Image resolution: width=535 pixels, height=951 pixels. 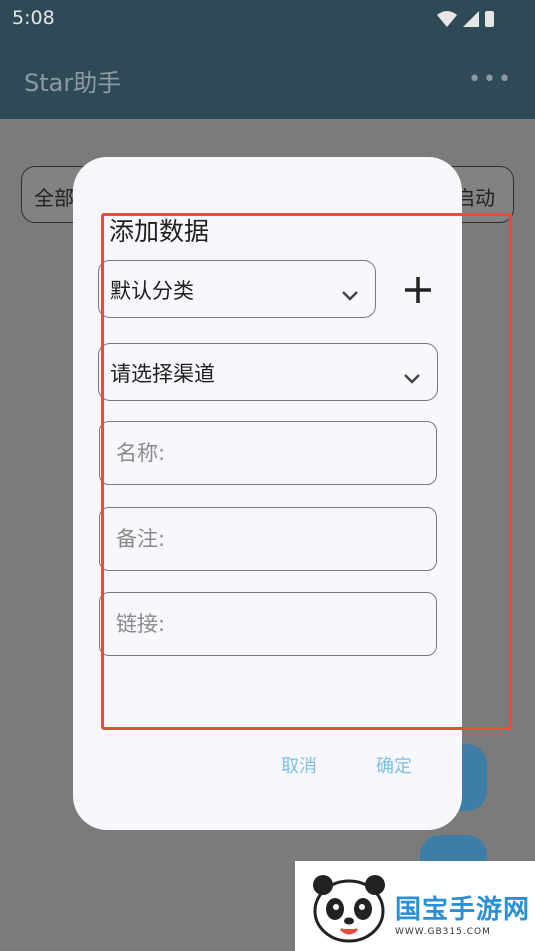 What do you see at coordinates (349, 909) in the screenshot?
I see `panda-logo-icon` at bounding box center [349, 909].